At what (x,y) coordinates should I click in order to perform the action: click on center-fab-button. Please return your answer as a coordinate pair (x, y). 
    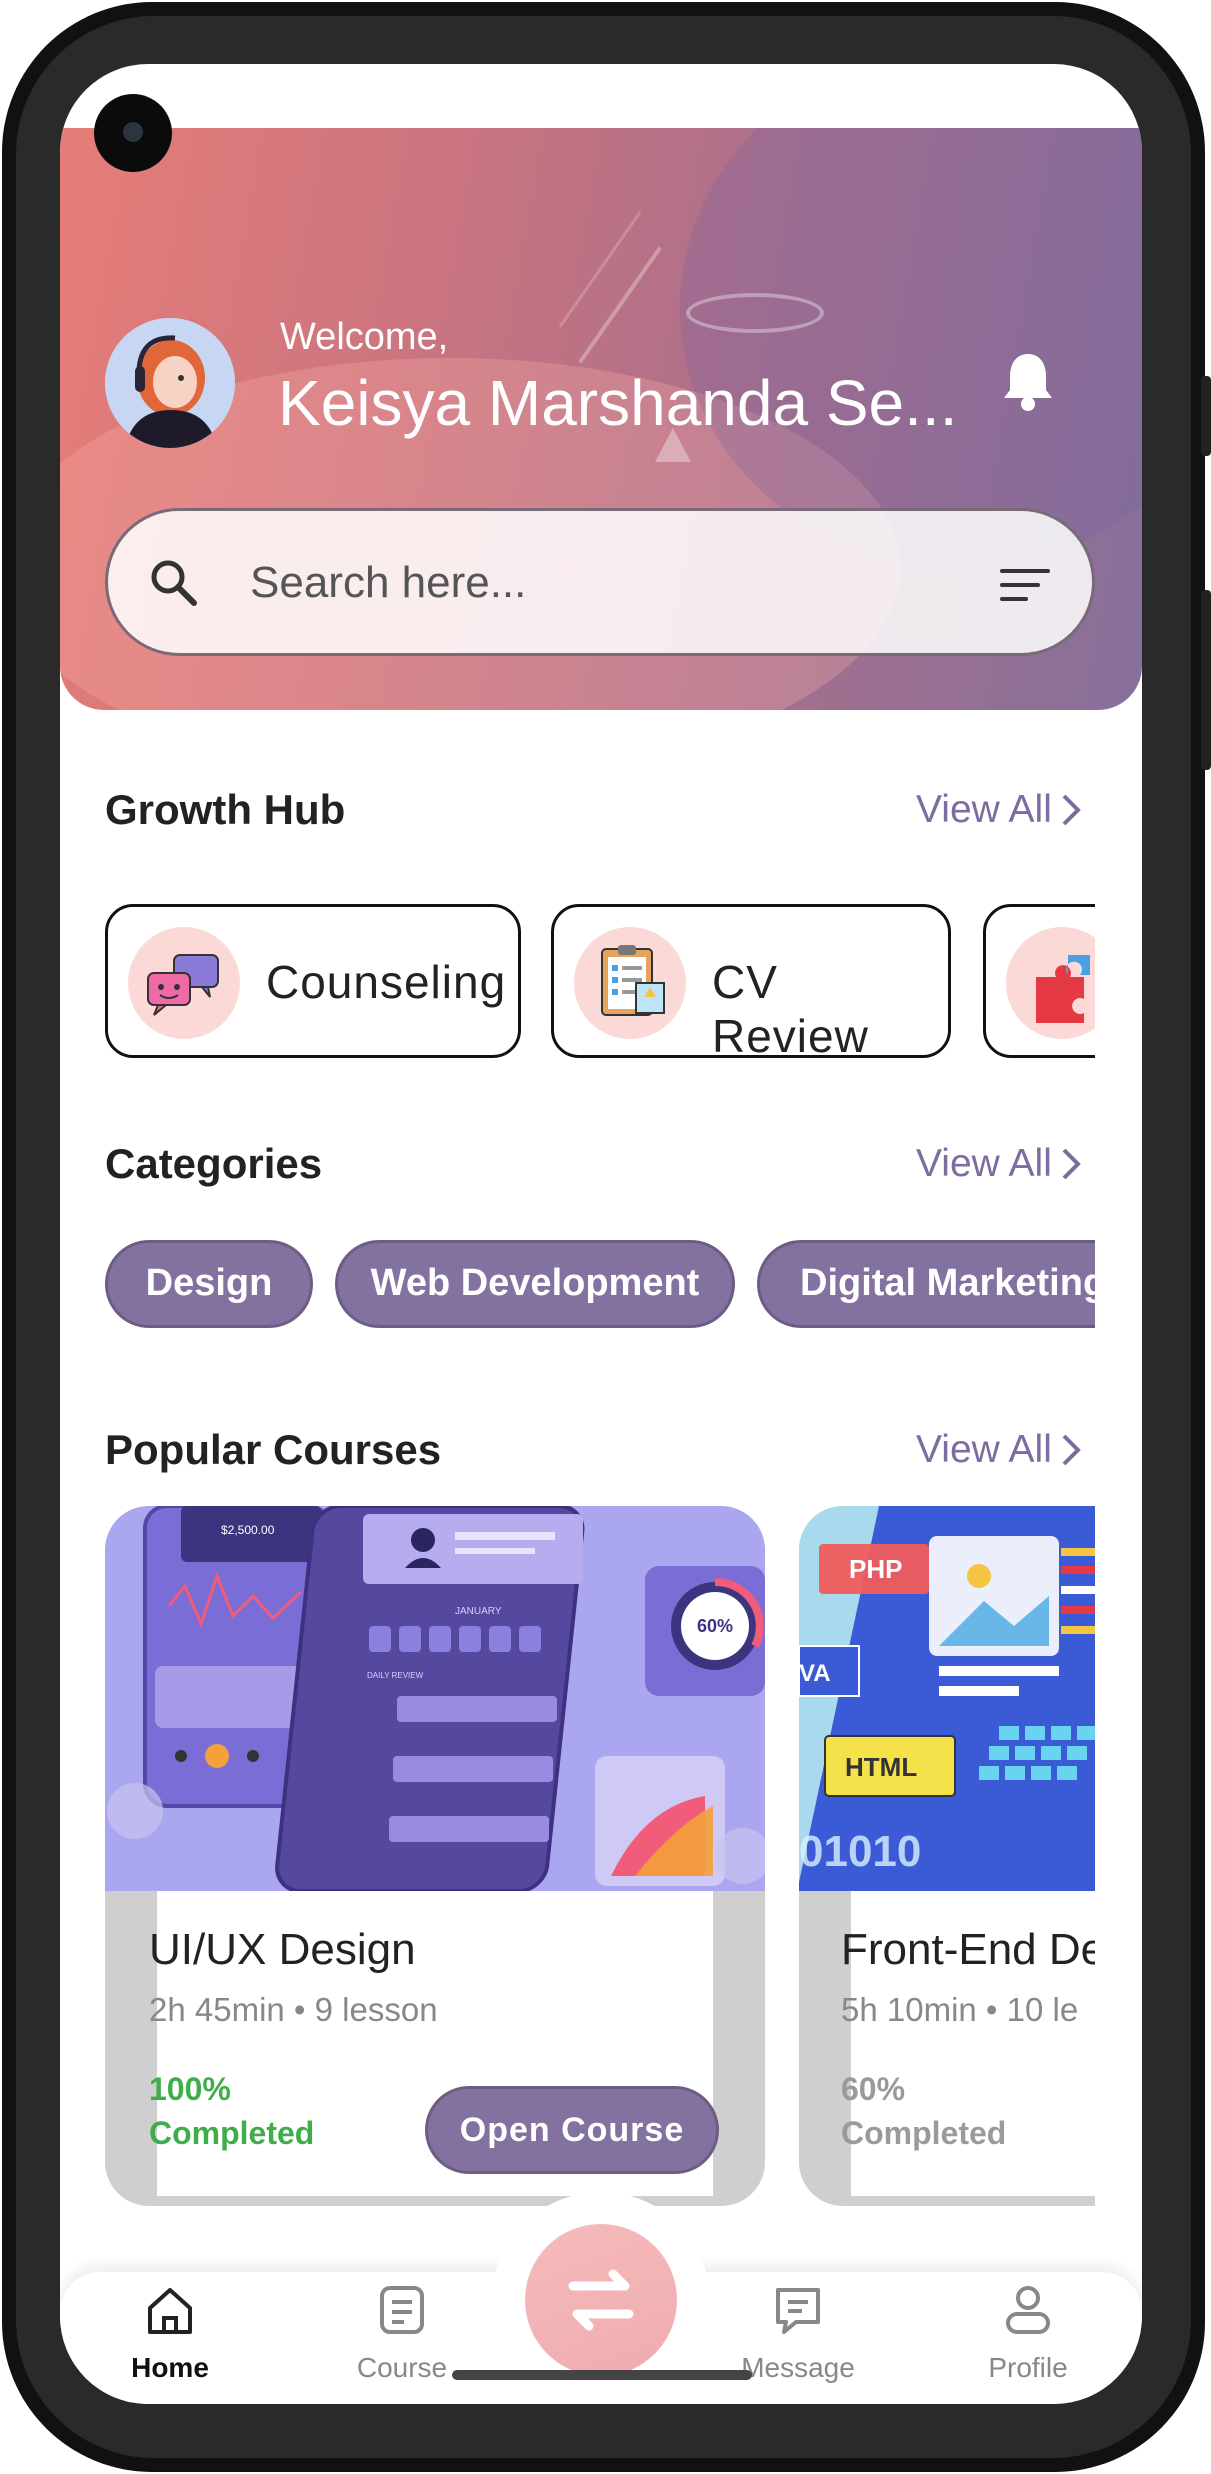
    Looking at the image, I should click on (601, 2300).